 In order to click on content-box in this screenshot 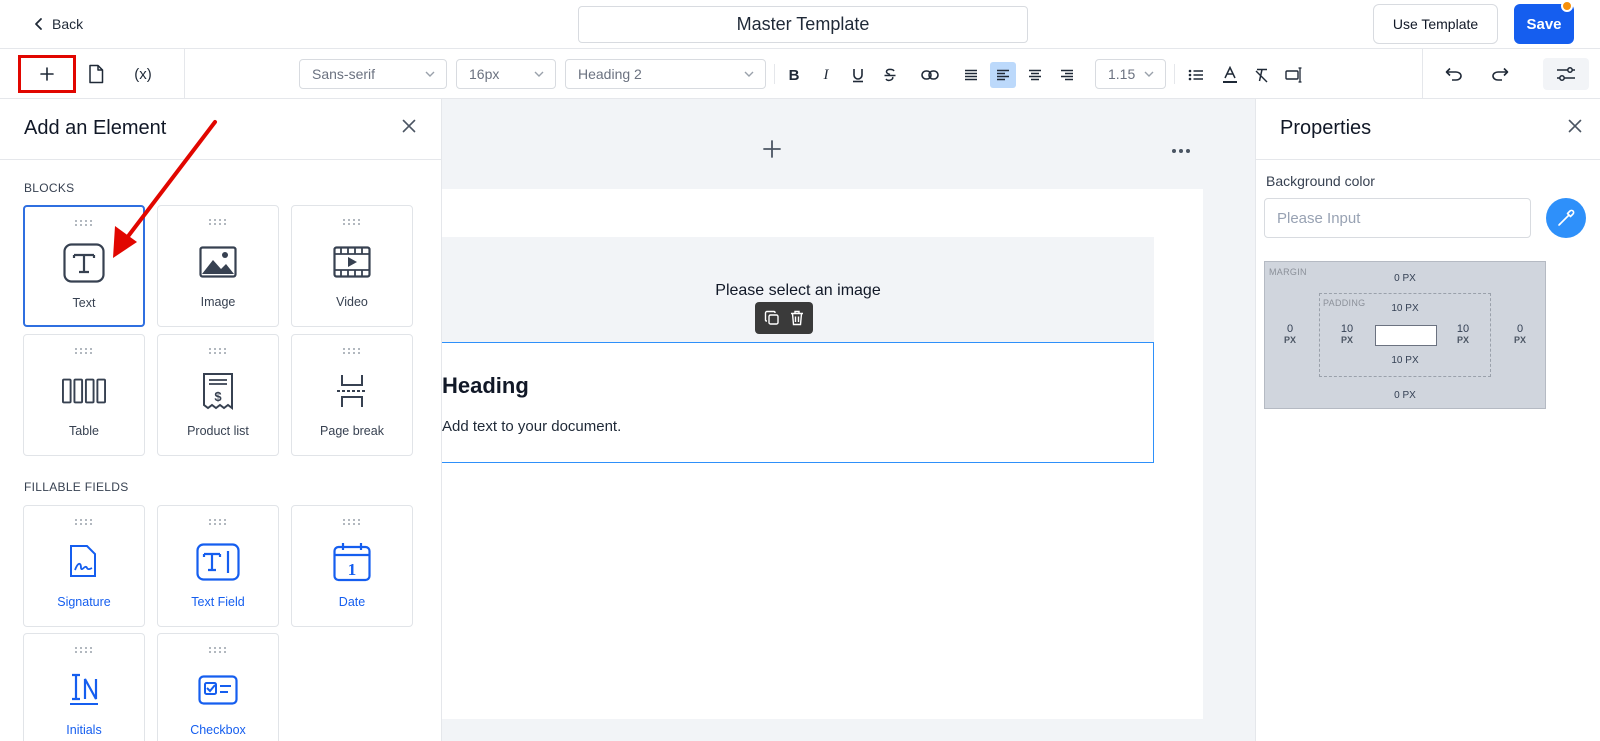, I will do `click(1406, 335)`.